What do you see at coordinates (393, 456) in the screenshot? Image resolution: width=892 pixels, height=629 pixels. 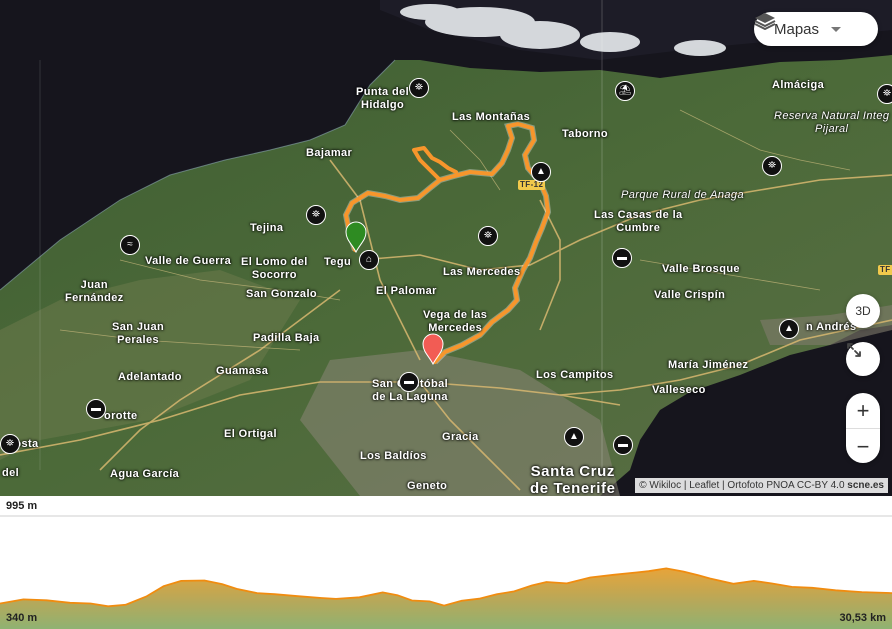 I see `place-label-los-baldios: Los Baldíos` at bounding box center [393, 456].